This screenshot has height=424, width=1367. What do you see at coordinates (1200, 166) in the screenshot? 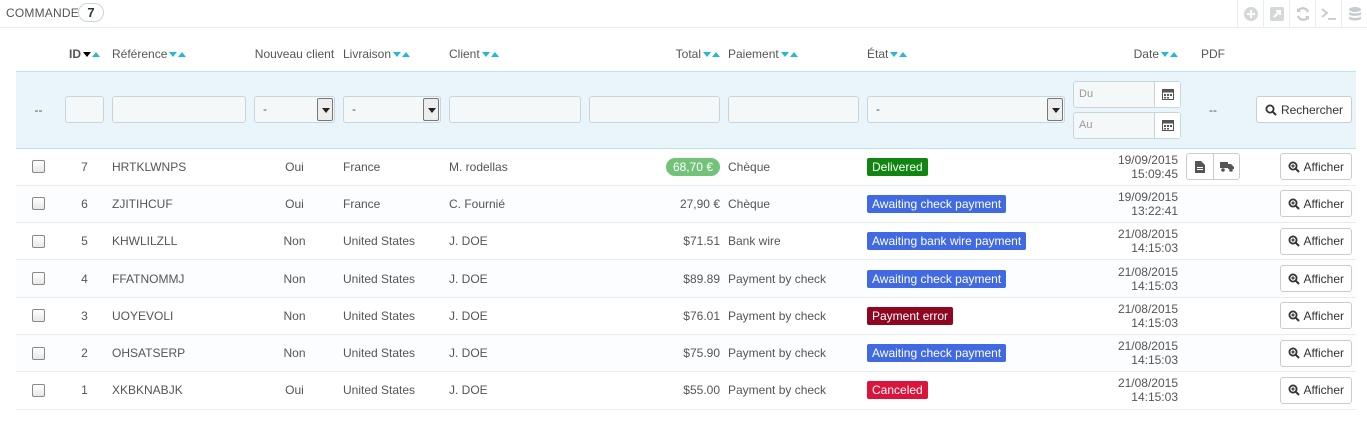
I see `invoice-icon` at bounding box center [1200, 166].